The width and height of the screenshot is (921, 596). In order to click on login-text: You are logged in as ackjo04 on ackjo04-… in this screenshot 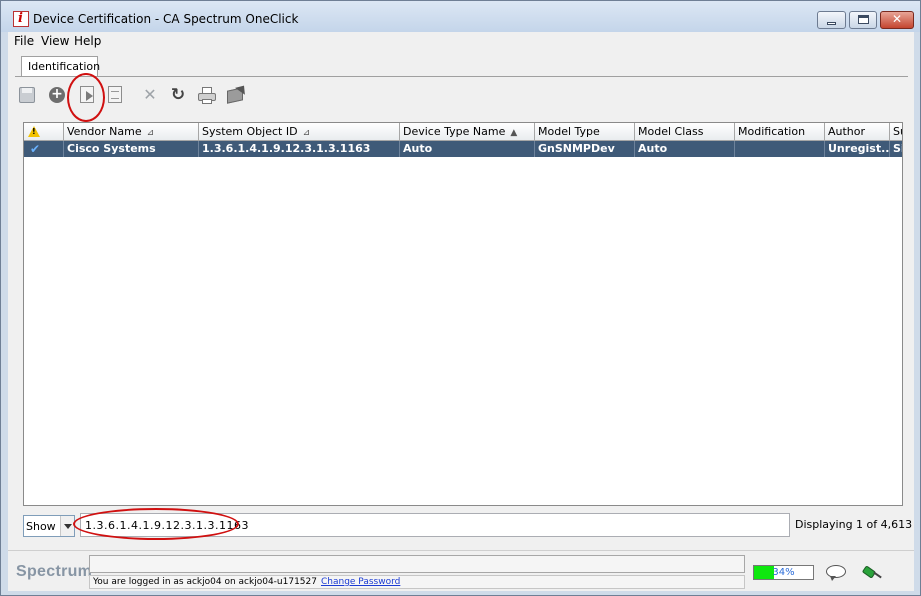, I will do `click(205, 582)`.